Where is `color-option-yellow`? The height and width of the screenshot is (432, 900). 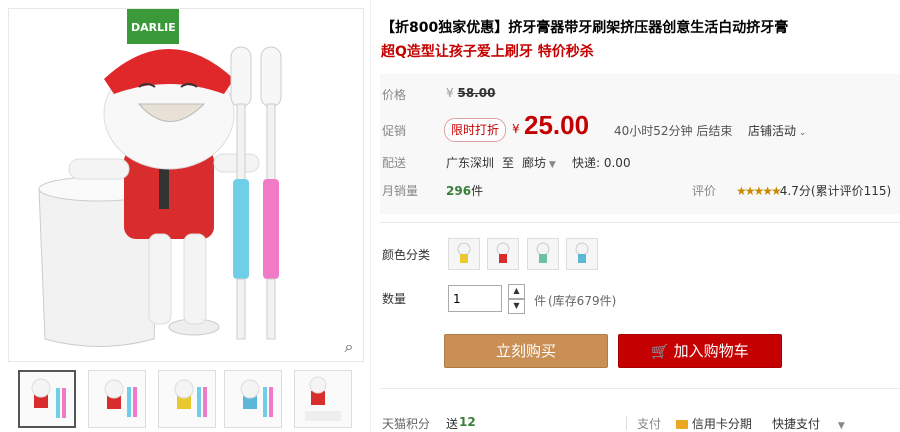
color-option-yellow is located at coordinates (464, 254).